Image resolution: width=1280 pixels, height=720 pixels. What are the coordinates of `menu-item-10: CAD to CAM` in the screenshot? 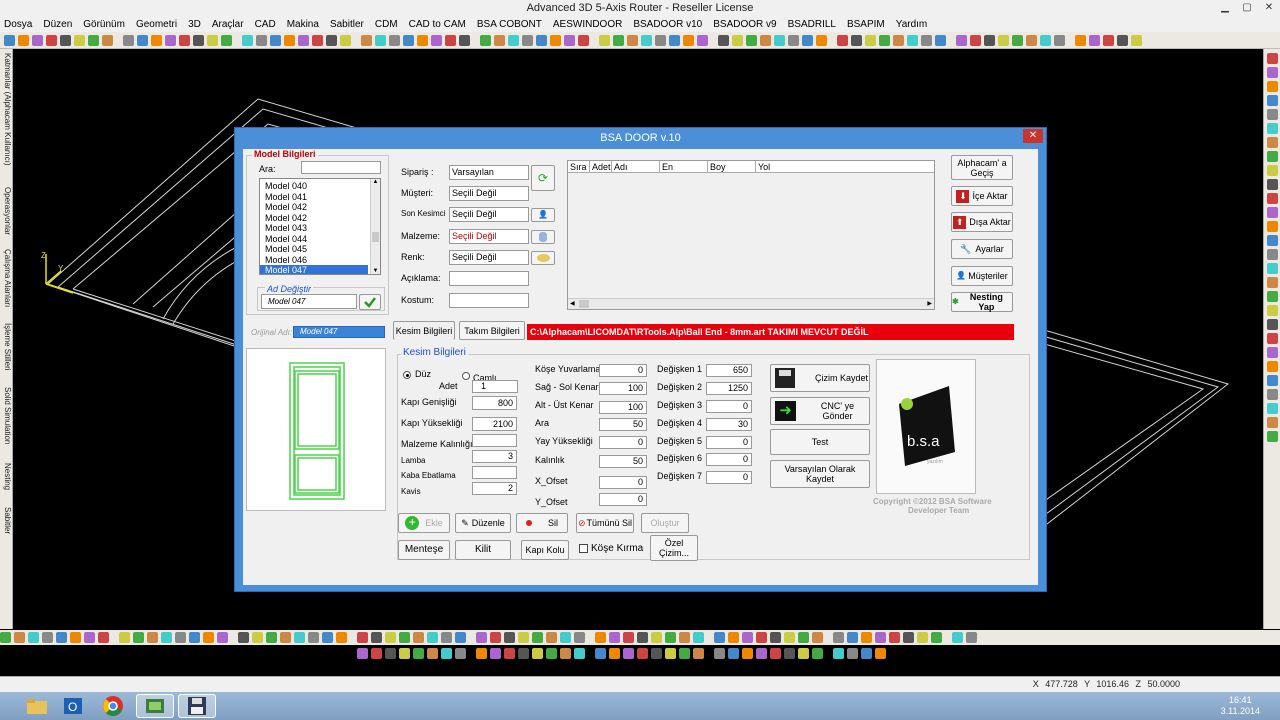 It's located at (437, 24).